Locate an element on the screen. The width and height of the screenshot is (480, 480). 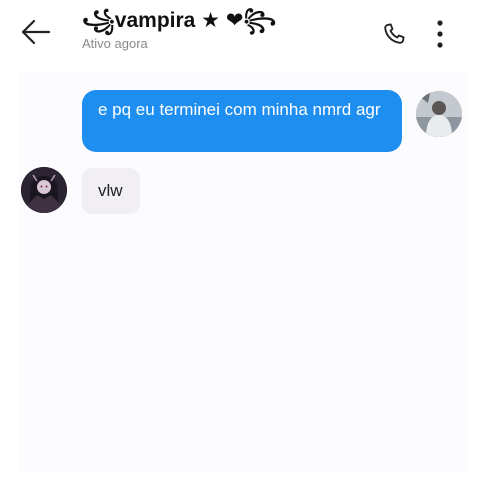
call-button is located at coordinates (394, 34).